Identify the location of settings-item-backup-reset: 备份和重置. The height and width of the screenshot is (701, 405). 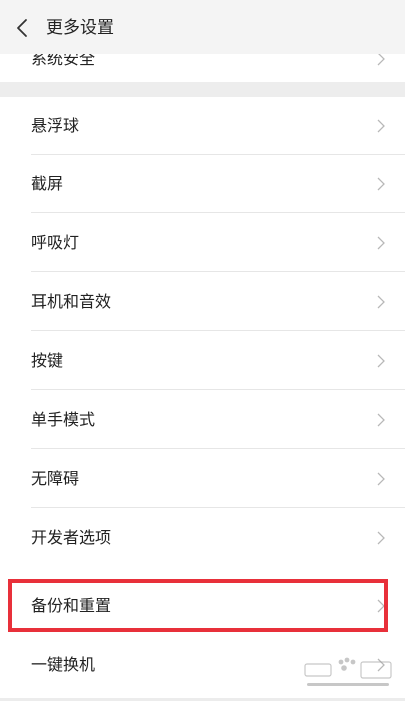
(202, 606).